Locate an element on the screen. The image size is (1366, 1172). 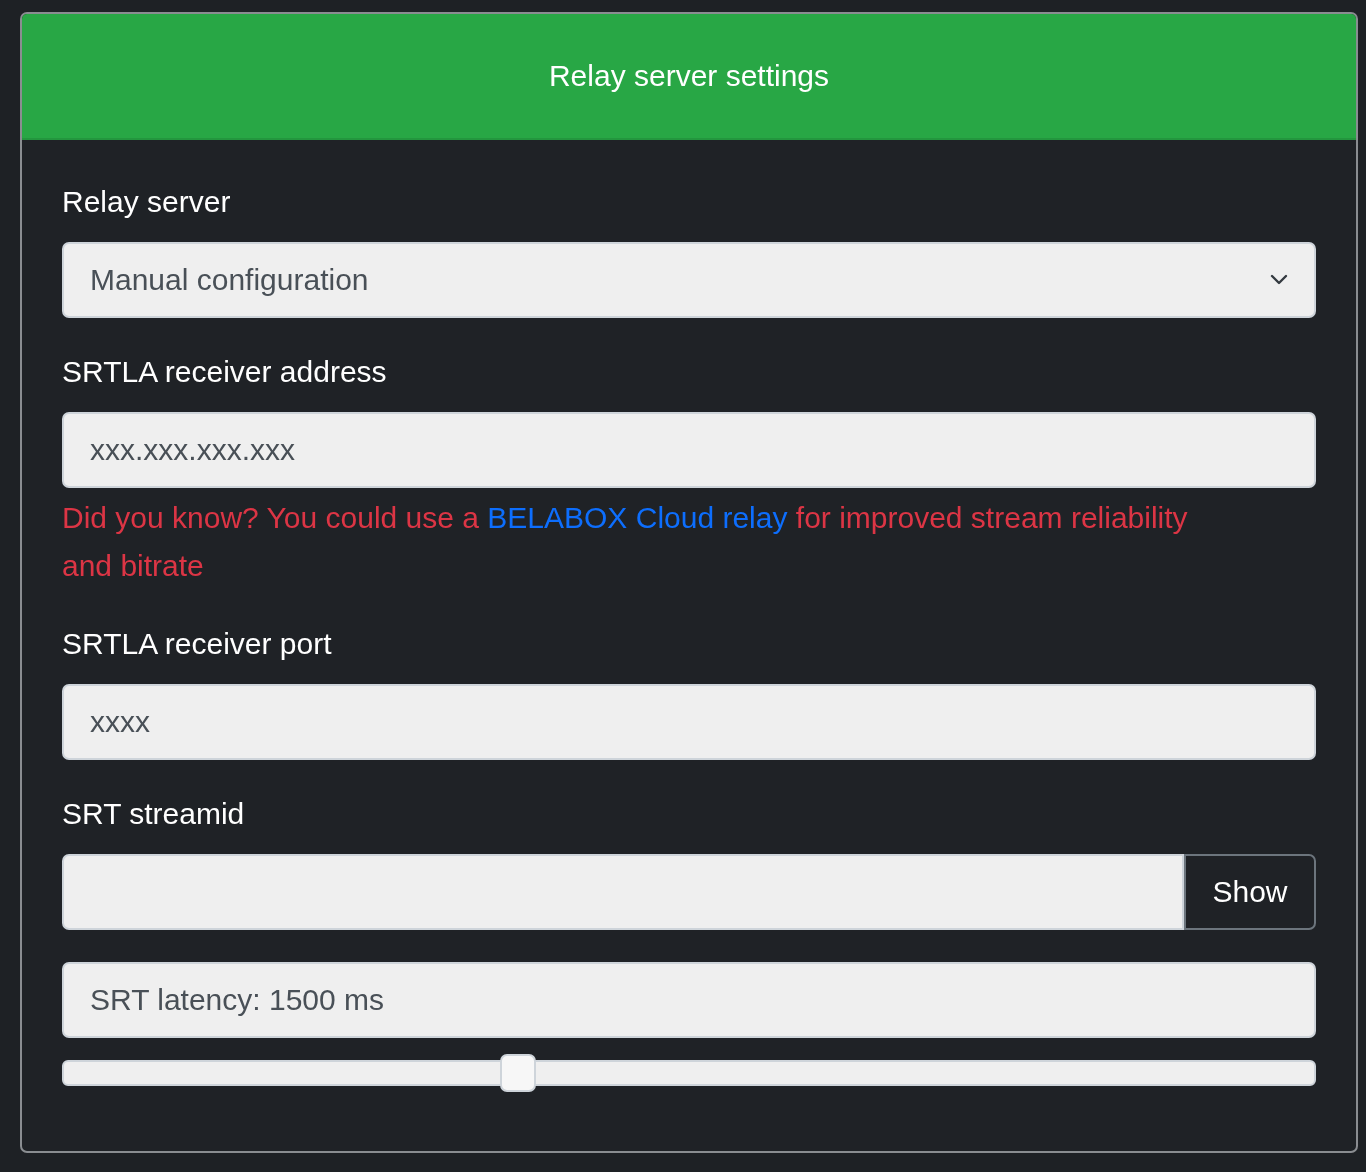
streamid-input is located at coordinates (623, 892).